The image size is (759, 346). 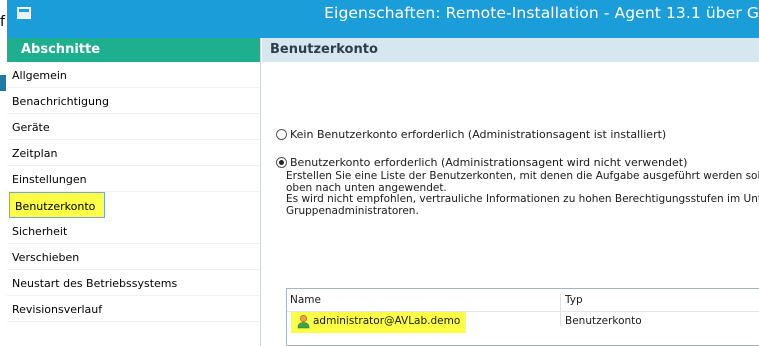 What do you see at coordinates (133, 50) in the screenshot?
I see `sidebar-header: Abschnitte` at bounding box center [133, 50].